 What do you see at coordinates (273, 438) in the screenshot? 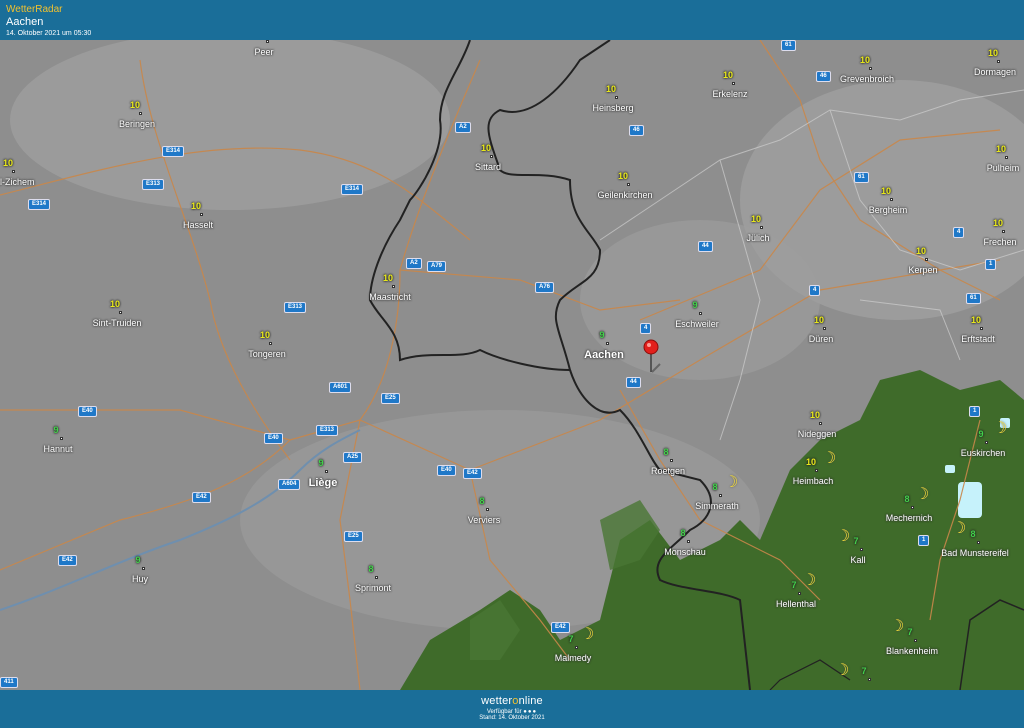
I see `road-shield: E40` at bounding box center [273, 438].